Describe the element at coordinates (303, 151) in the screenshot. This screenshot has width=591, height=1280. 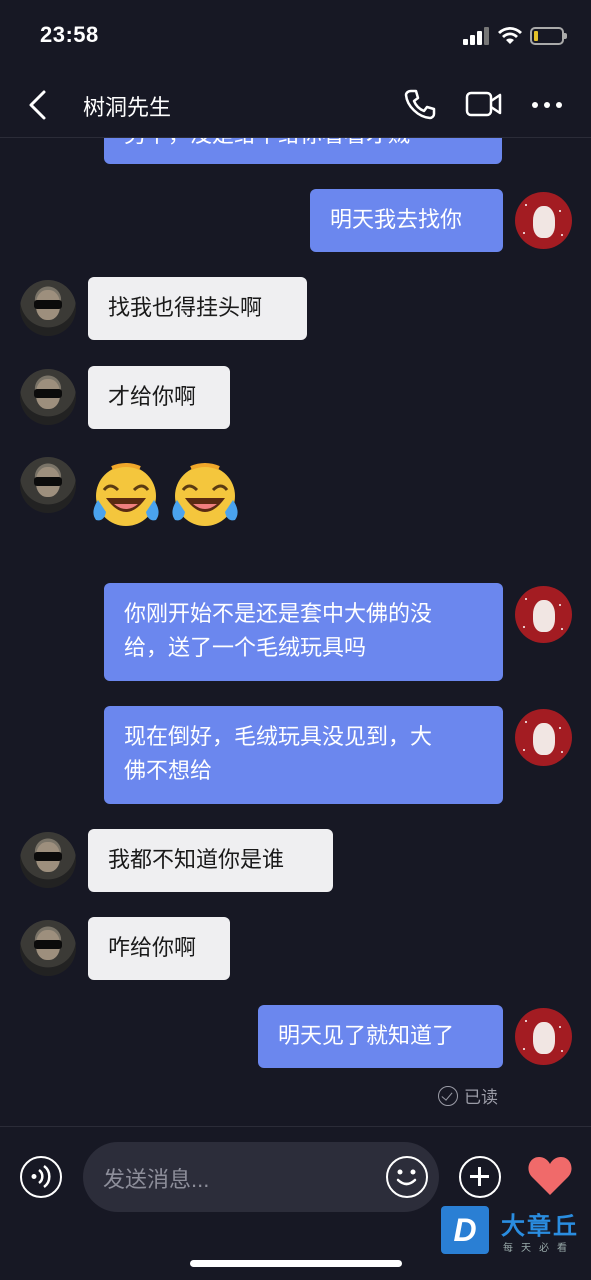
I see `message-bubble-outgoing: 另半，没是给半给你看看才贼` at that location.